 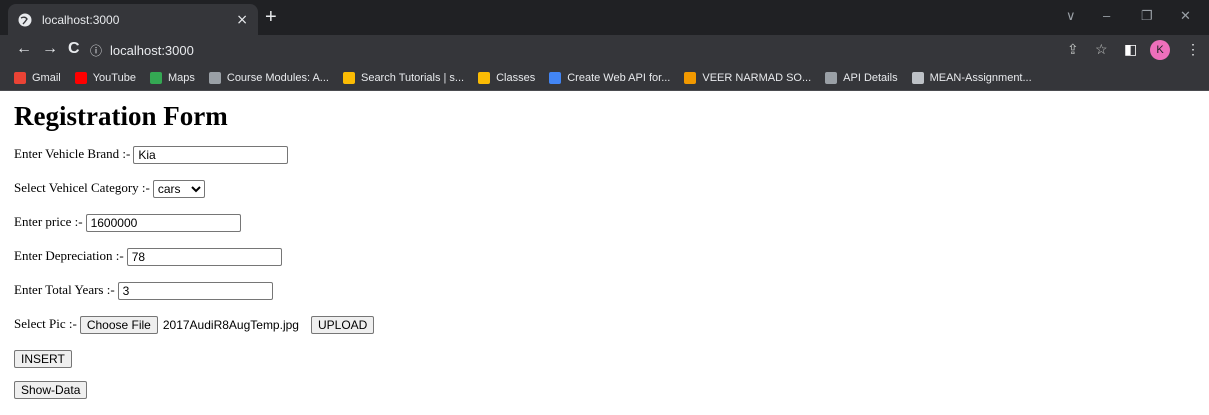 What do you see at coordinates (178, 189) in the screenshot?
I see `category-select: cars` at bounding box center [178, 189].